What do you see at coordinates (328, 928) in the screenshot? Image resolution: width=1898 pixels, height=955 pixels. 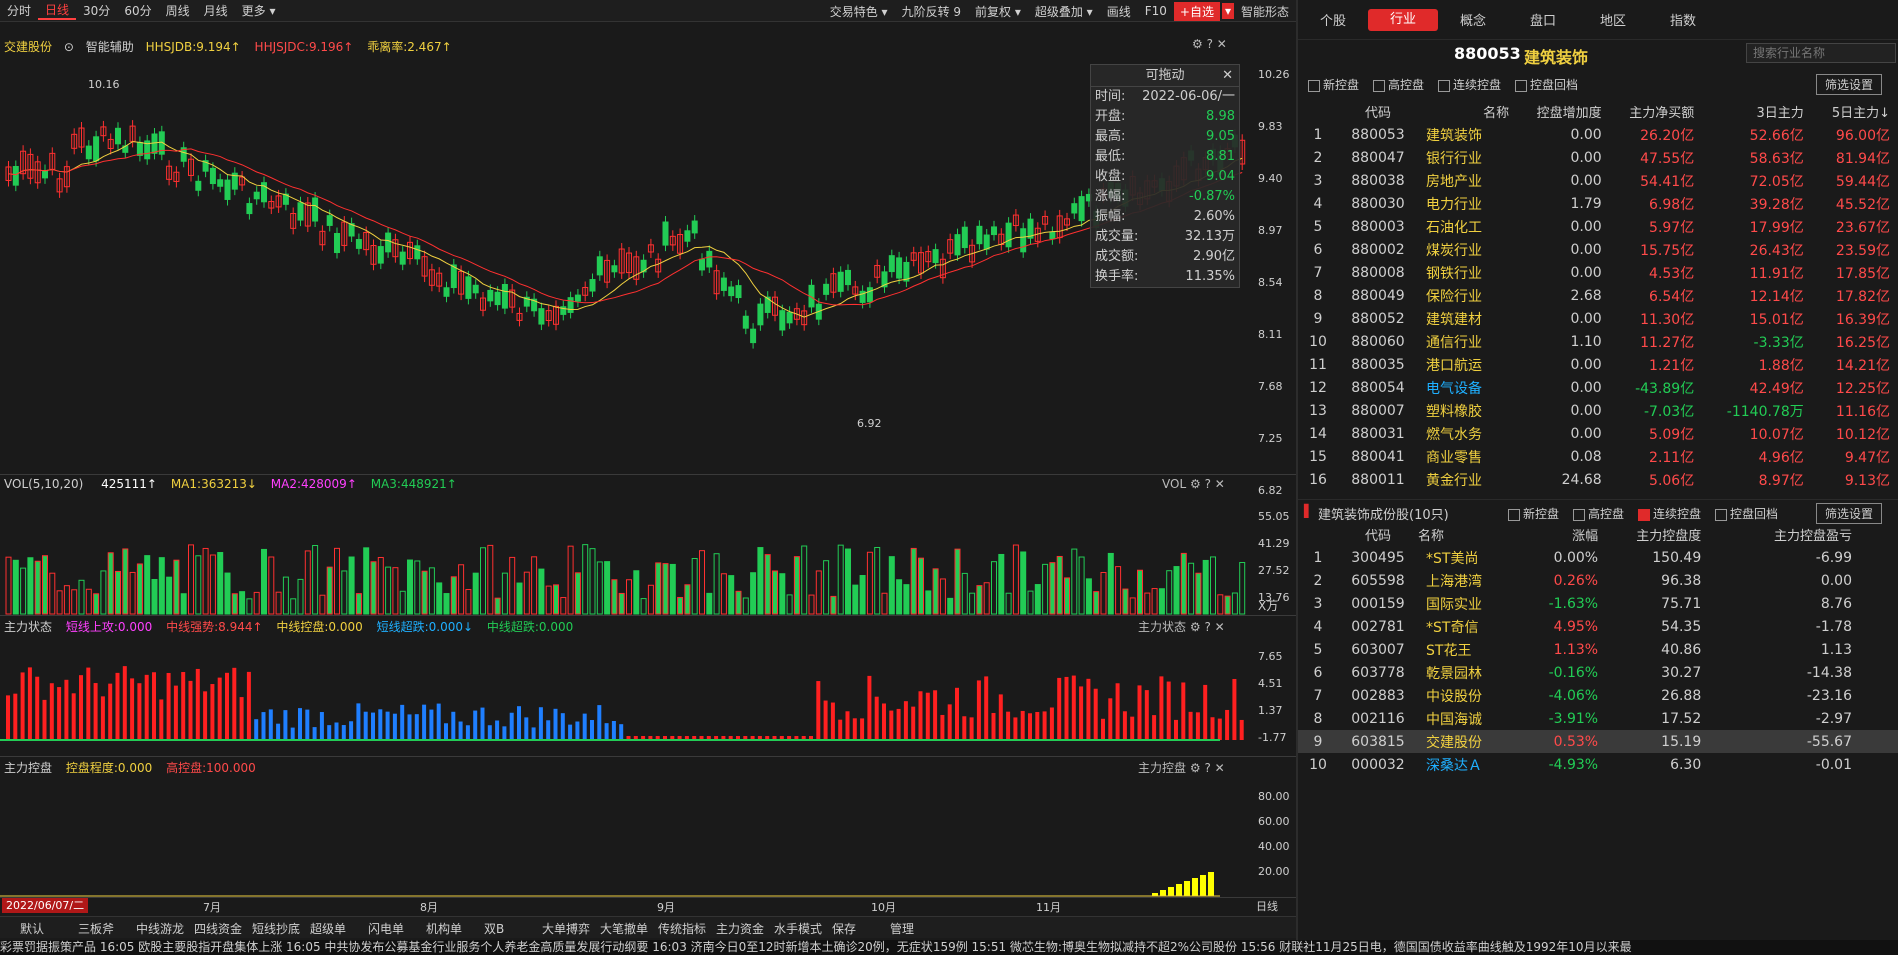 I see `indicator-tab: 超级单` at bounding box center [328, 928].